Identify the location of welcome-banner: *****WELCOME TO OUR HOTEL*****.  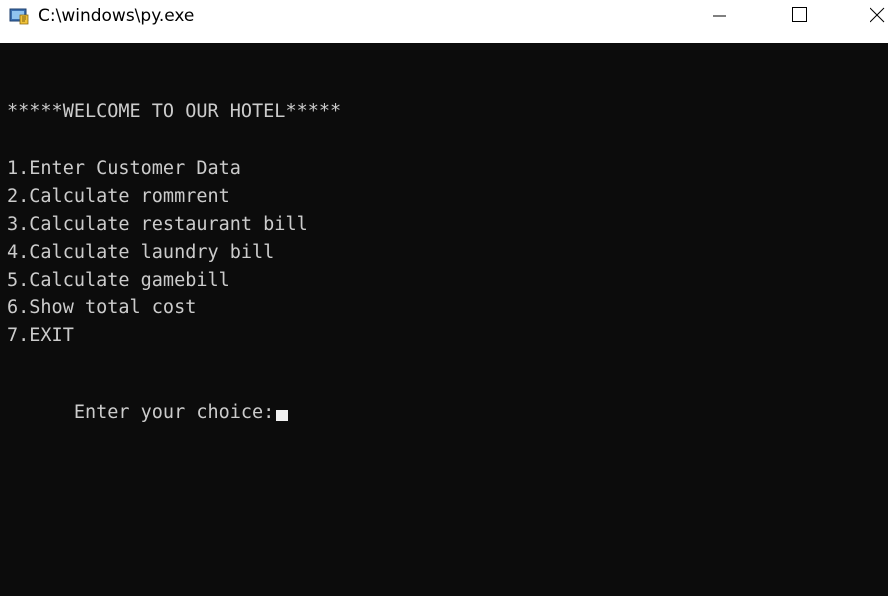
(174, 111).